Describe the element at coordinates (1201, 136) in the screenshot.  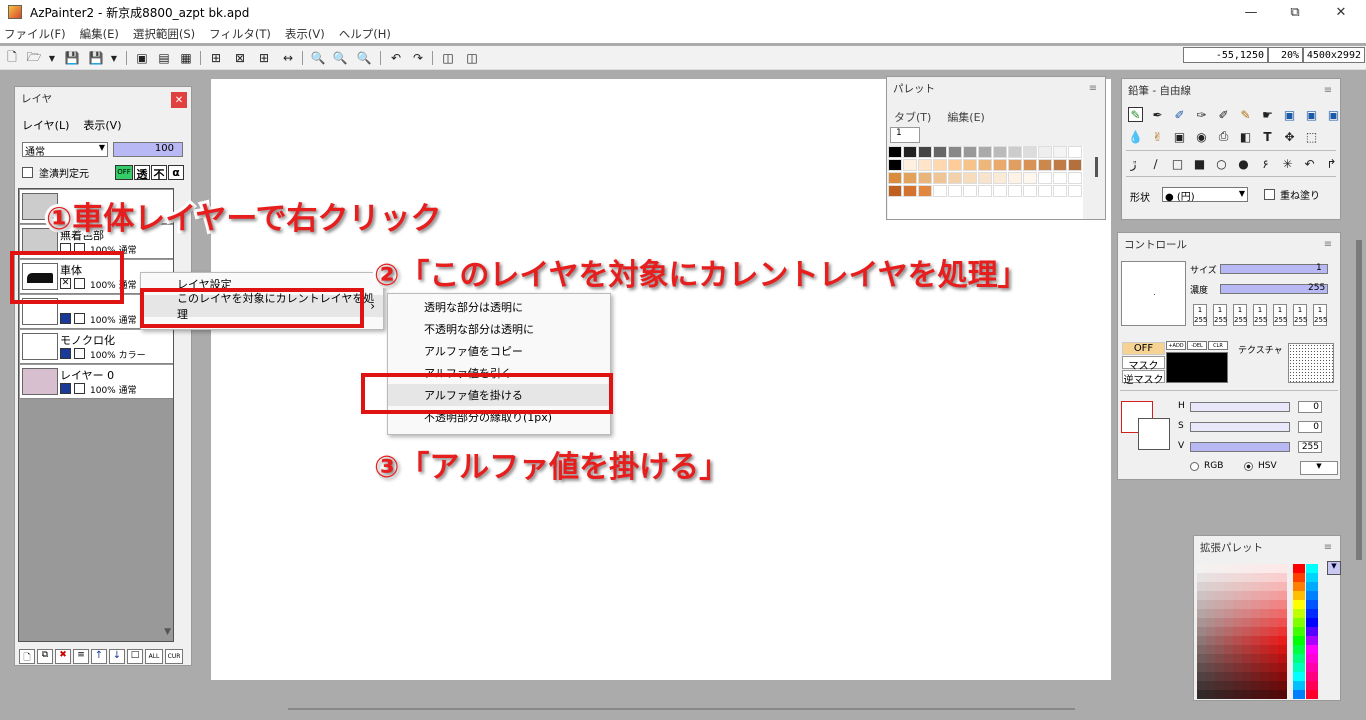
I see `circle-icon: ◉` at that location.